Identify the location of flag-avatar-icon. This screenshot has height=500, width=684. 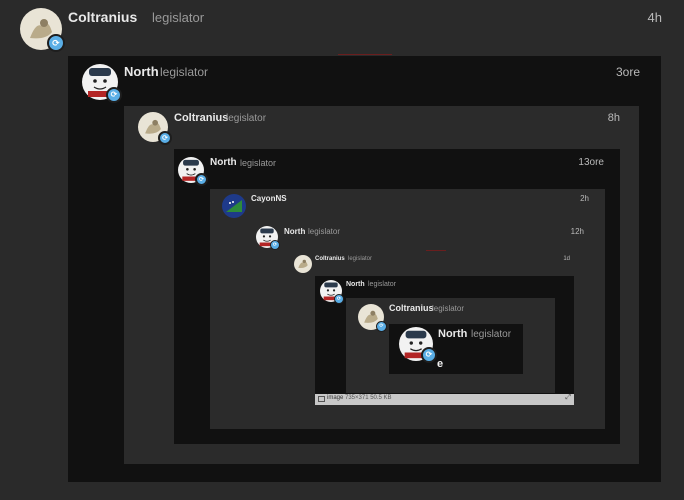
(234, 206).